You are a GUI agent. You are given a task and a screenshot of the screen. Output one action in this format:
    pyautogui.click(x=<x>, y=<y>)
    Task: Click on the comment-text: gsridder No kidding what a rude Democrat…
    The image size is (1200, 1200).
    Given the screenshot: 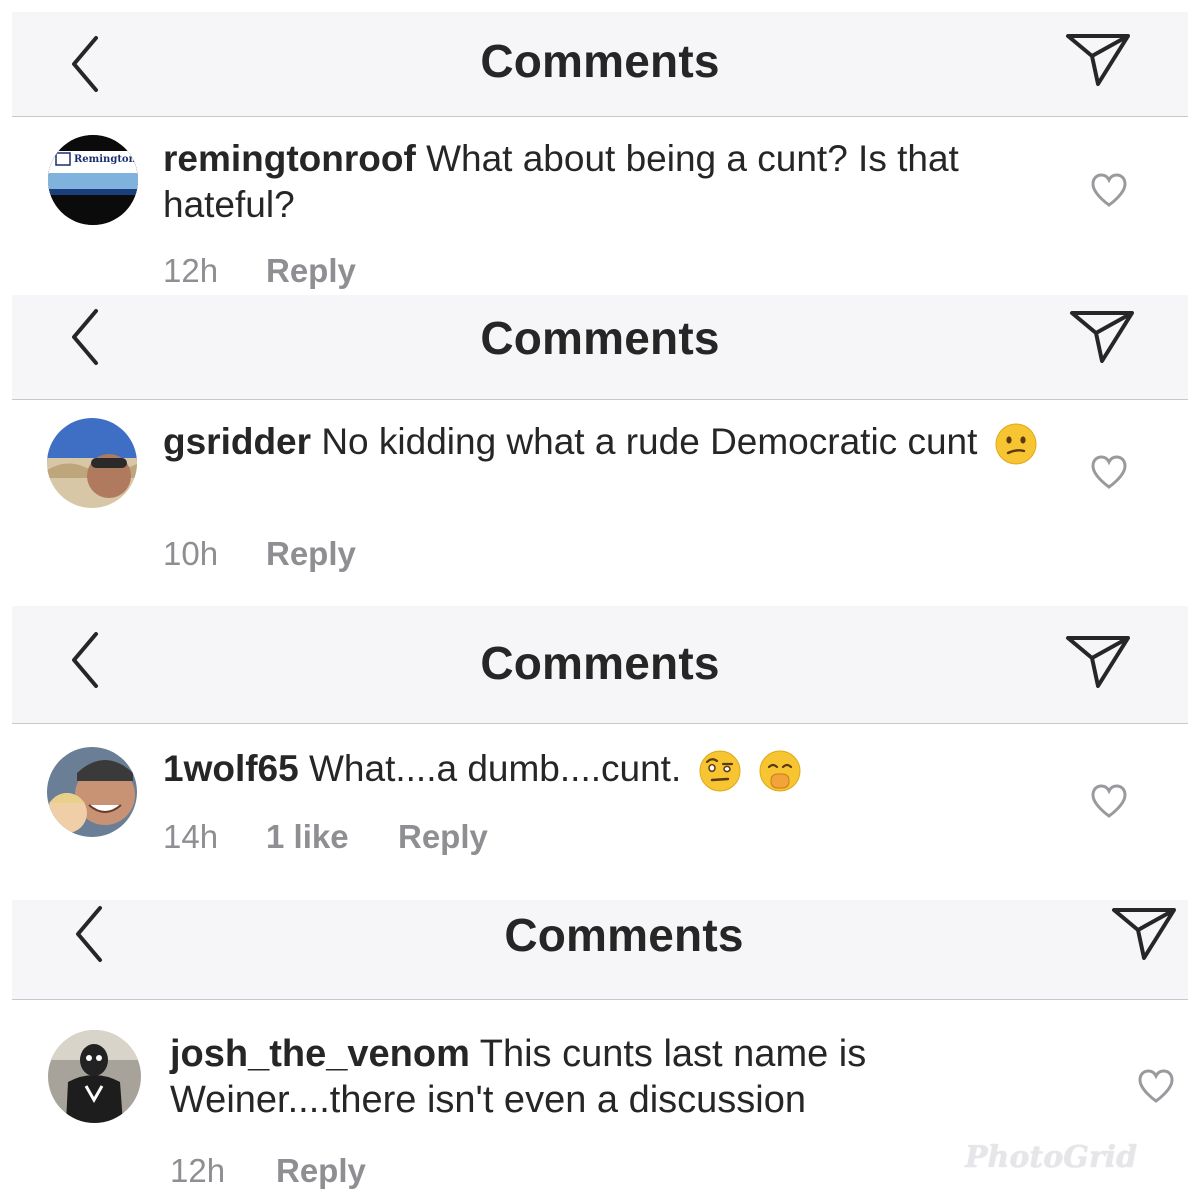 What is the action you would take?
    pyautogui.click(x=613, y=442)
    